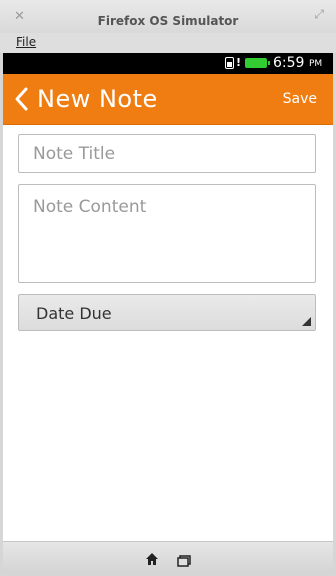  I want to click on menu-file: File, so click(26, 42).